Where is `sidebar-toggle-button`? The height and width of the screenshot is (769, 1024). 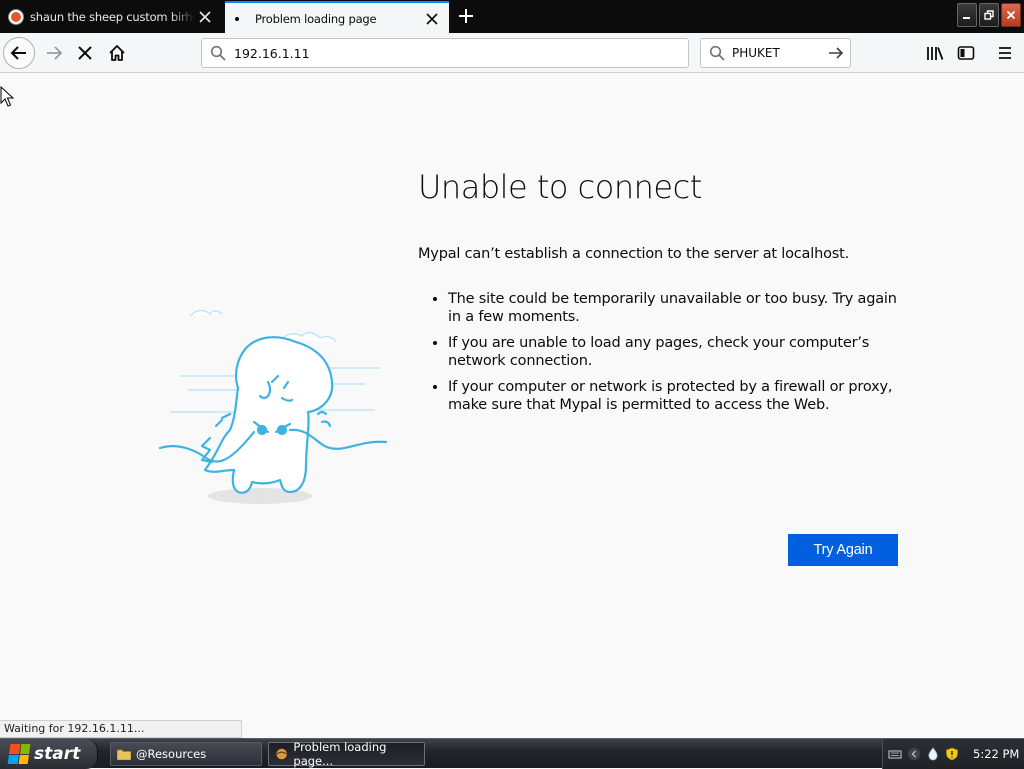 sidebar-toggle-button is located at coordinates (966, 53).